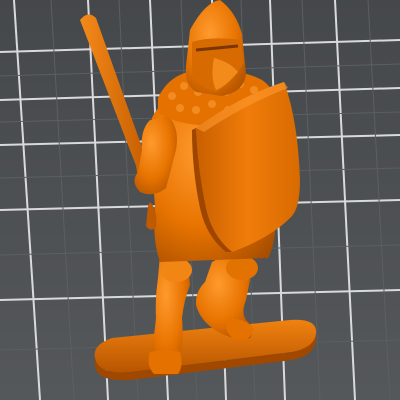 Image resolution: width=400 pixels, height=400 pixels. Describe the element at coordinates (165, 362) in the screenshot. I see `model-left-foot` at that location.